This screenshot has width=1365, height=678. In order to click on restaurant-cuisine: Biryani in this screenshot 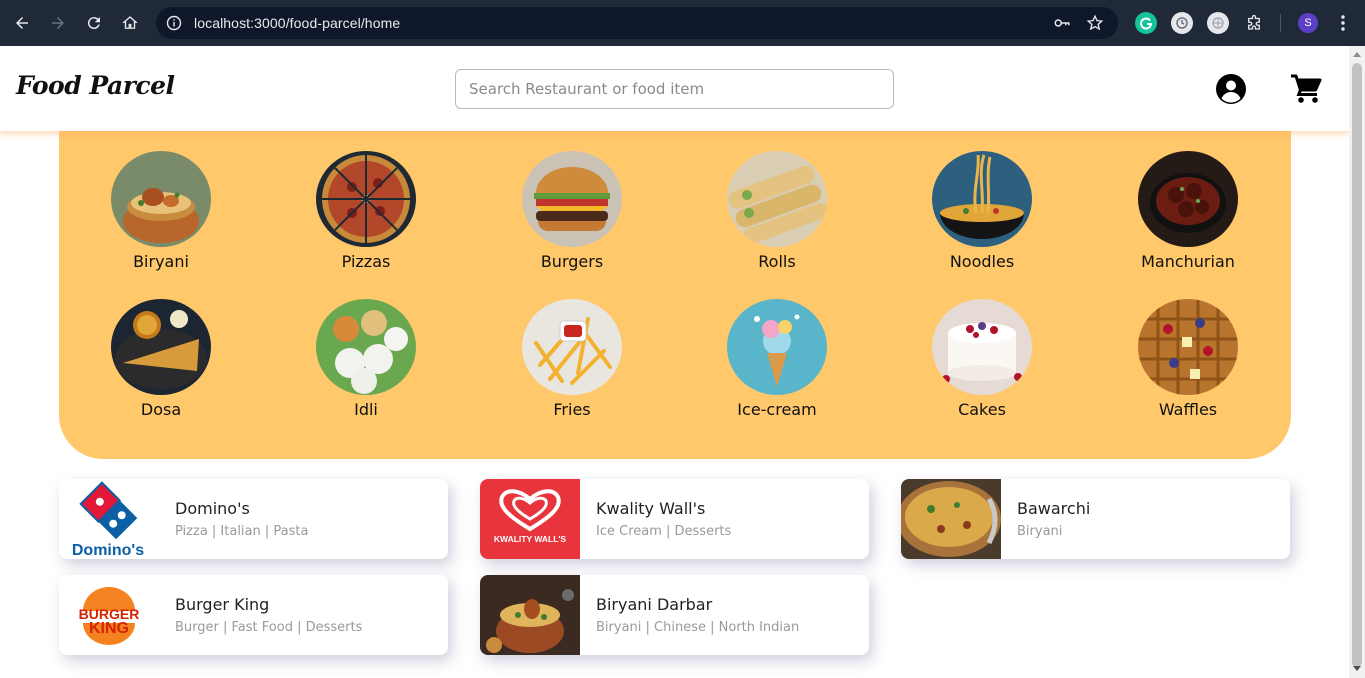, I will do `click(1040, 531)`.